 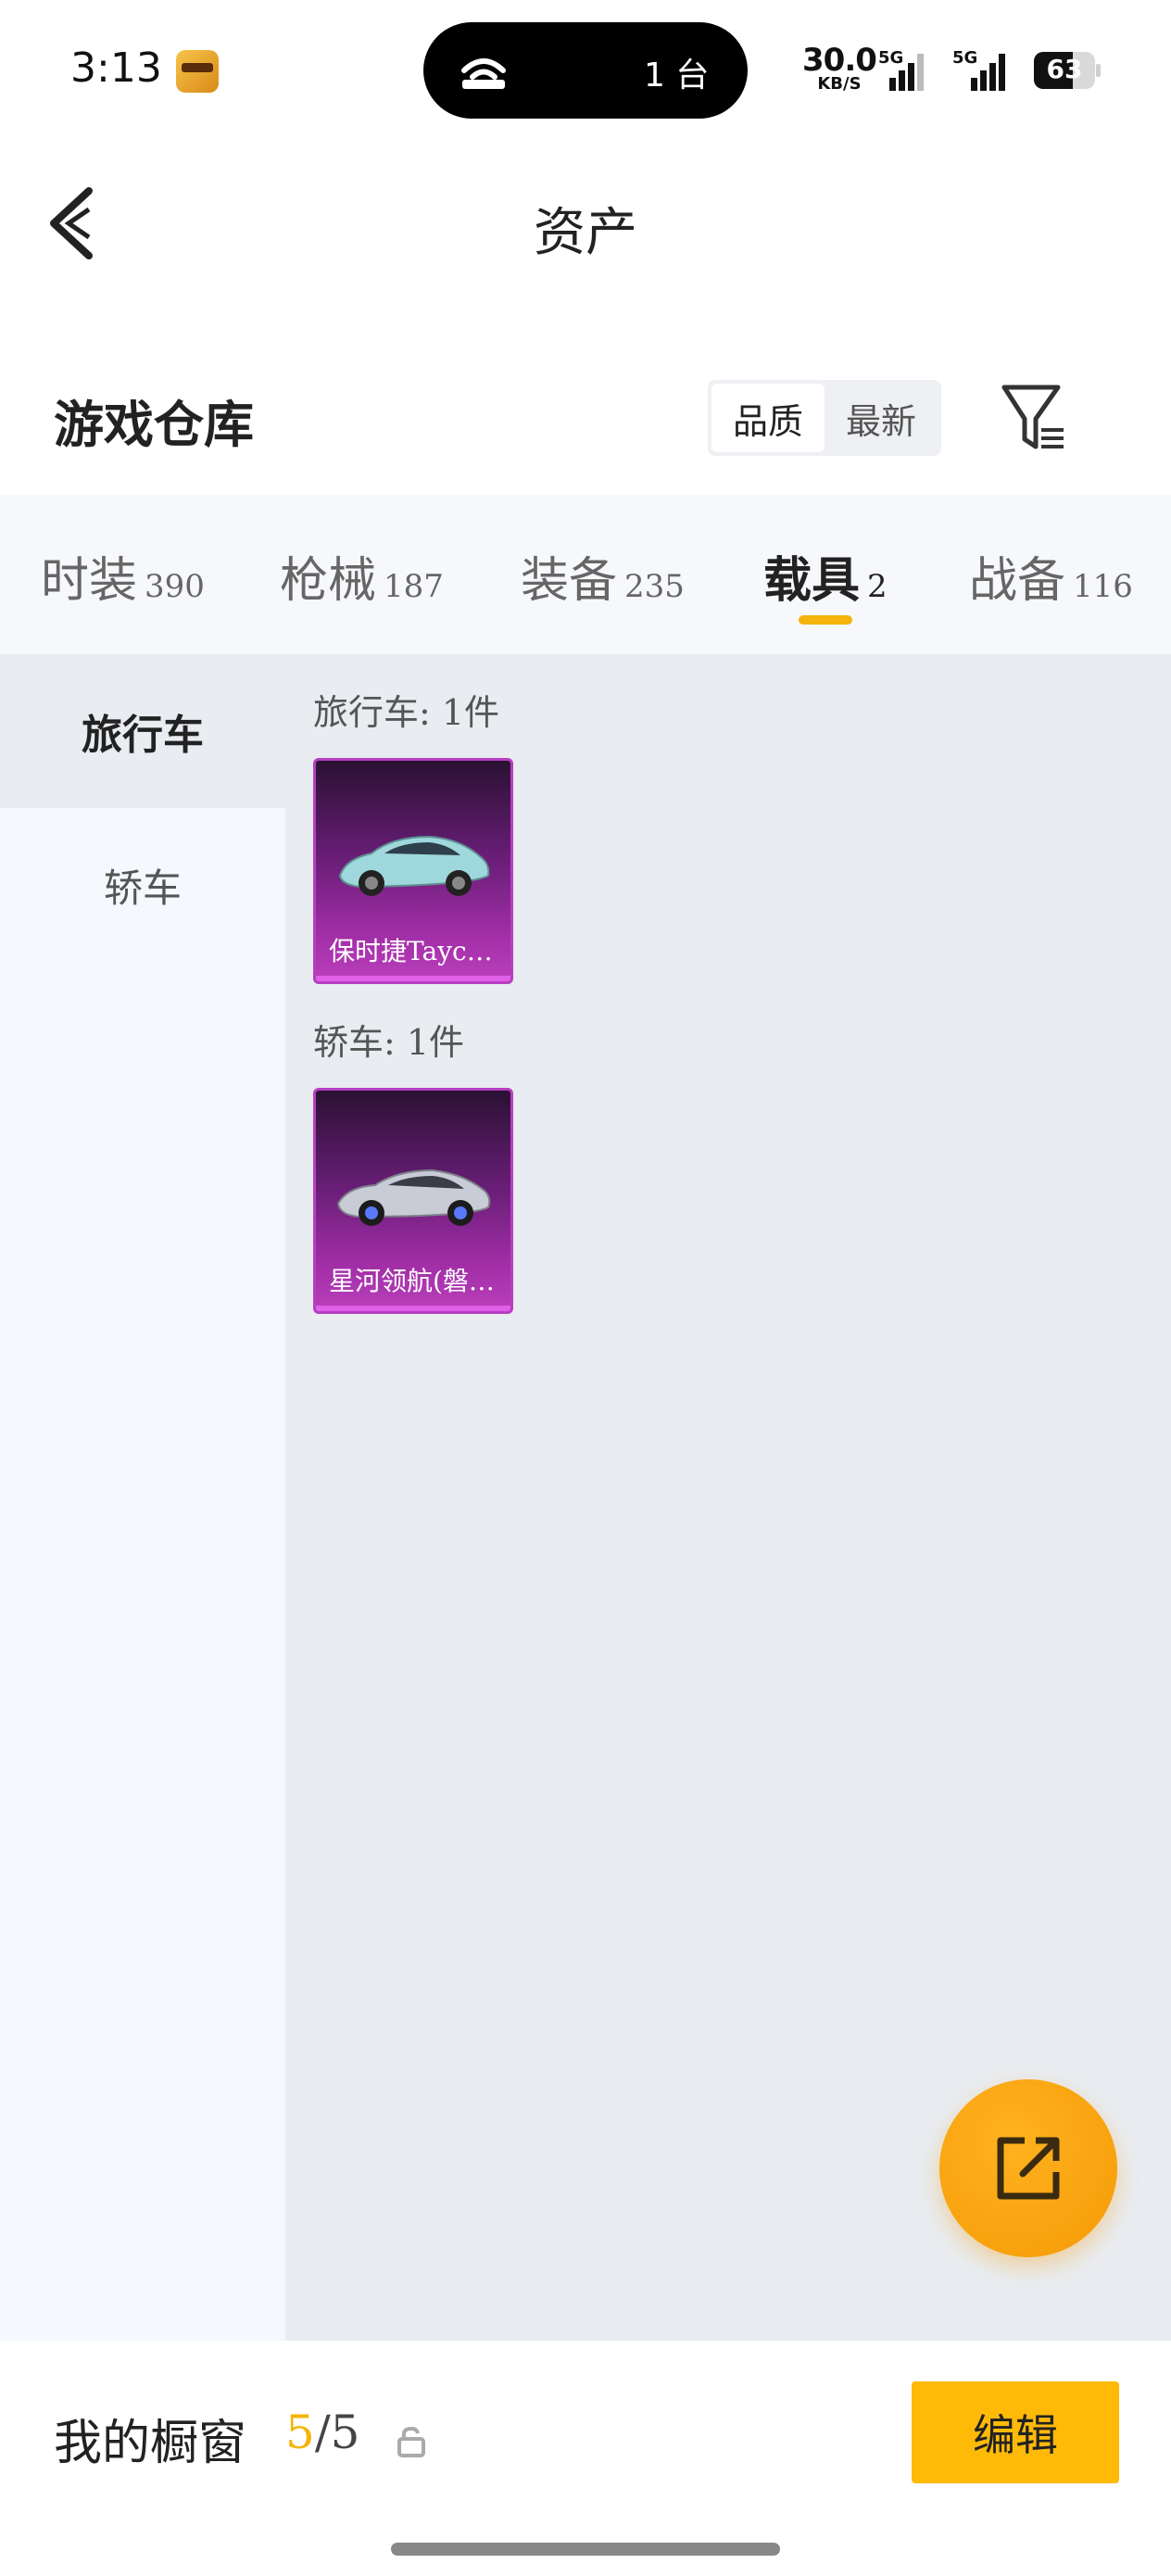 What do you see at coordinates (151, 2443) in the screenshot?
I see `showcase-label: 我的橱窗` at bounding box center [151, 2443].